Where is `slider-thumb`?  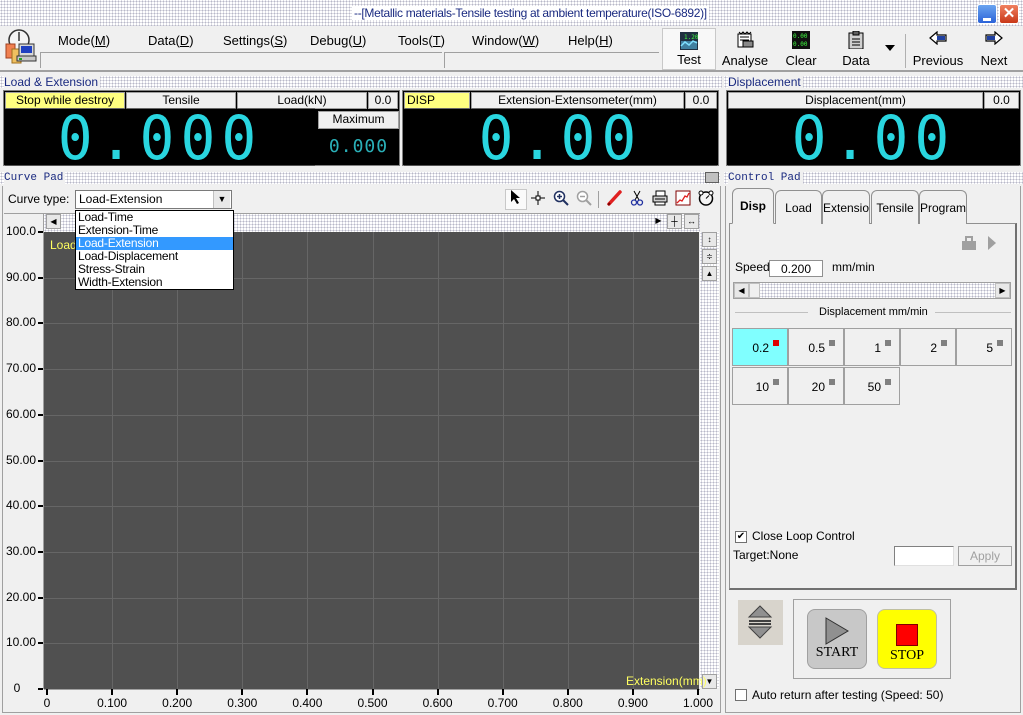 slider-thumb is located at coordinates (754, 290).